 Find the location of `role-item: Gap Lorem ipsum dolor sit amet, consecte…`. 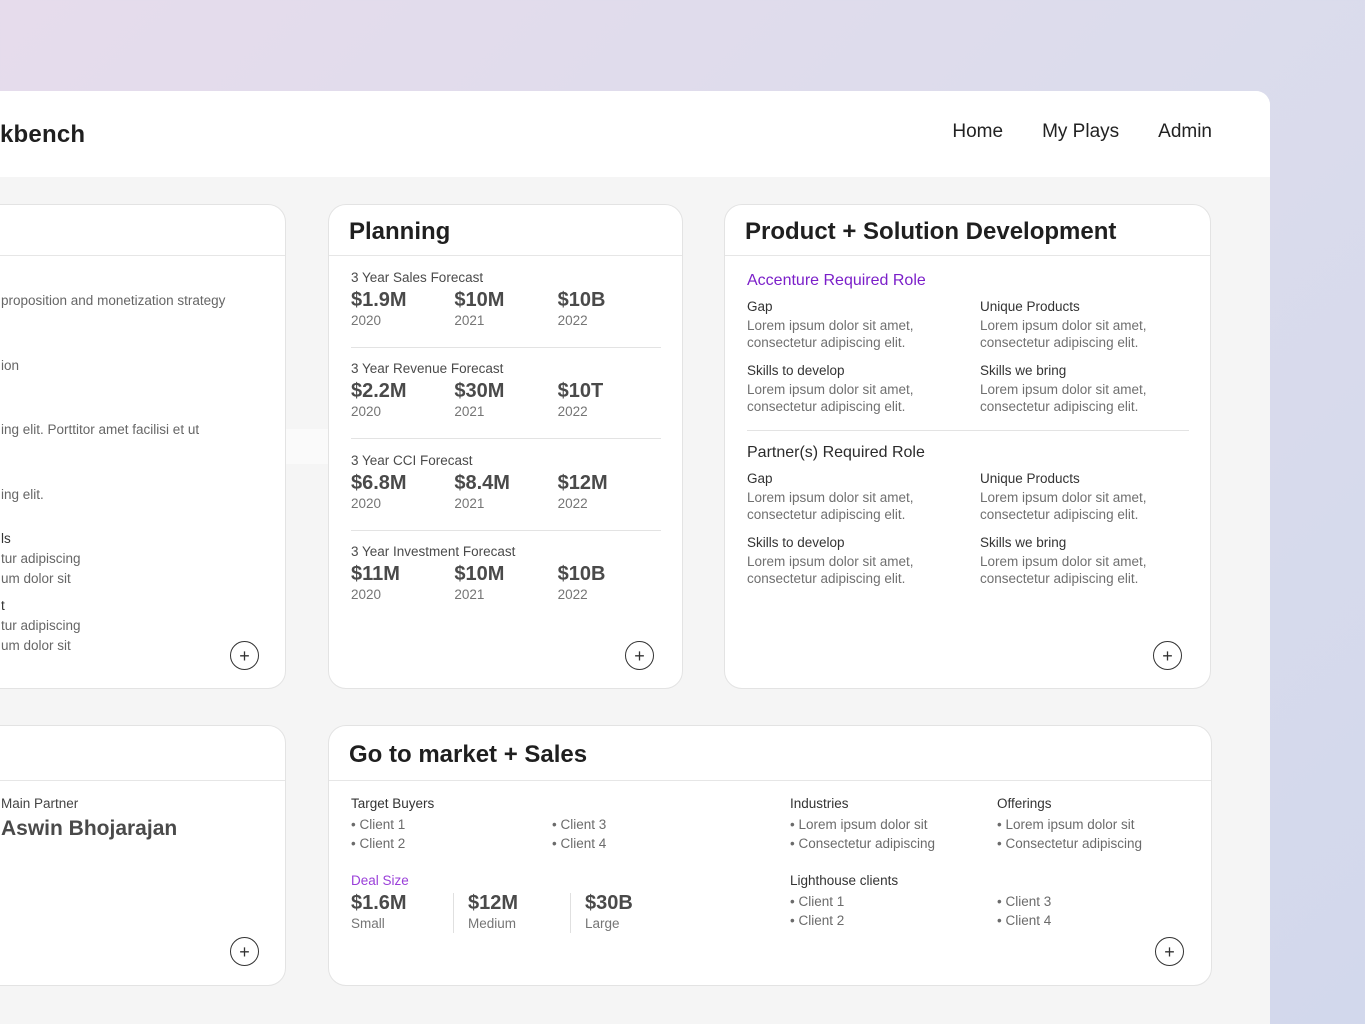

role-item: Gap Lorem ipsum dolor sit amet, consecte… is located at coordinates (852, 325).